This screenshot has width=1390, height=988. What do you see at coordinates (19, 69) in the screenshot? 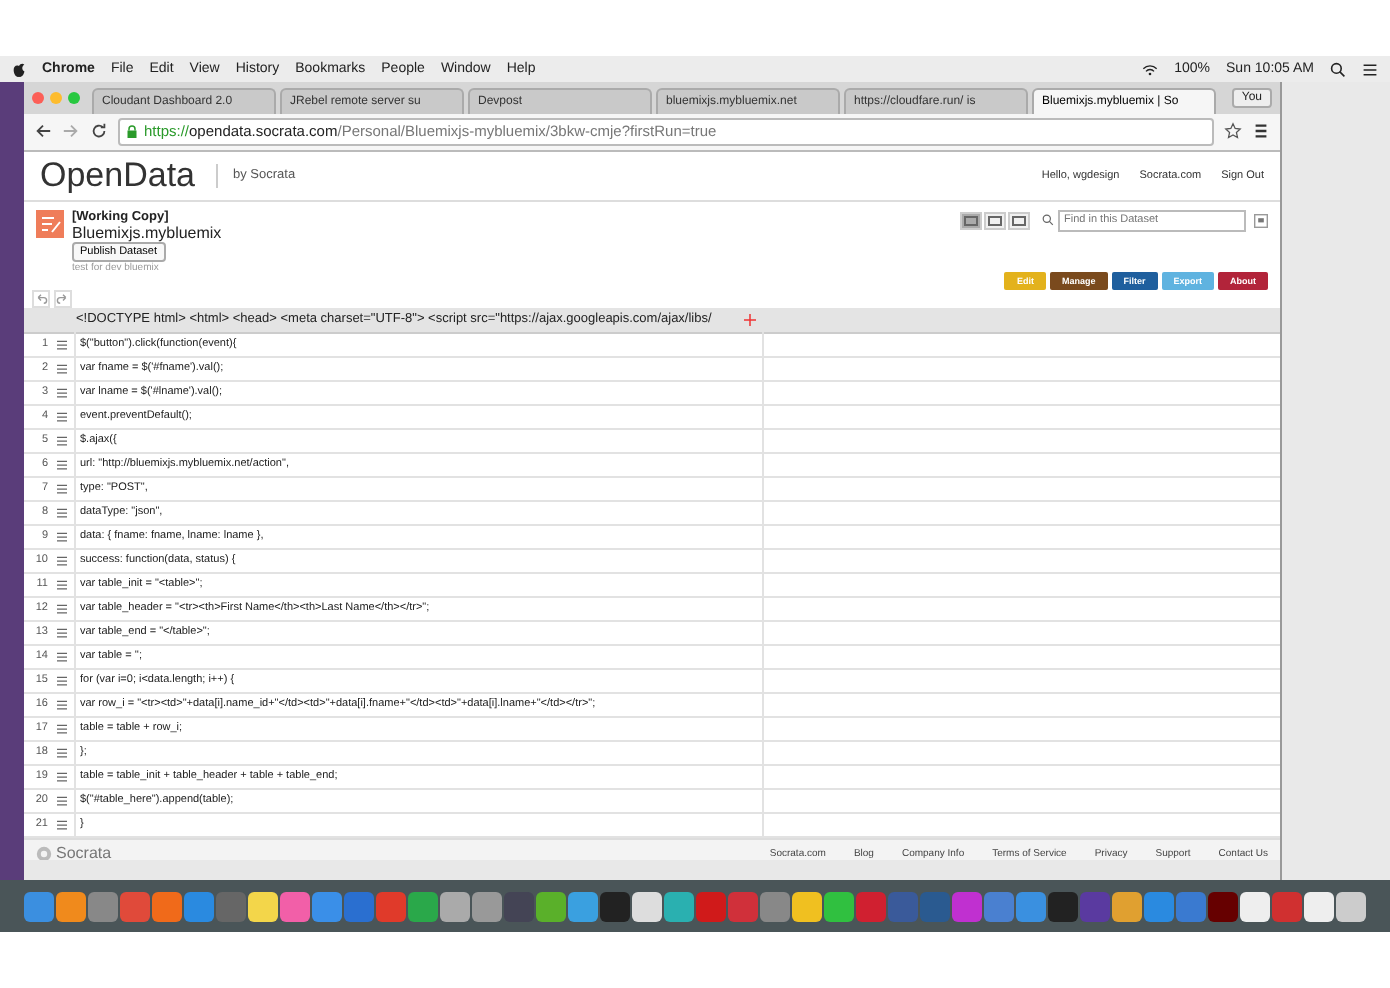
I see `apple-icon` at bounding box center [19, 69].